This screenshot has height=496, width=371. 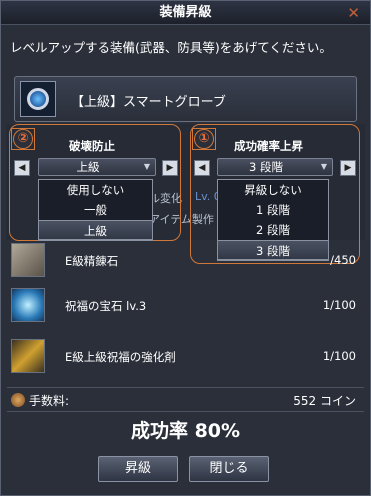 I want to click on material-name: E級精錬石, so click(x=92, y=261).